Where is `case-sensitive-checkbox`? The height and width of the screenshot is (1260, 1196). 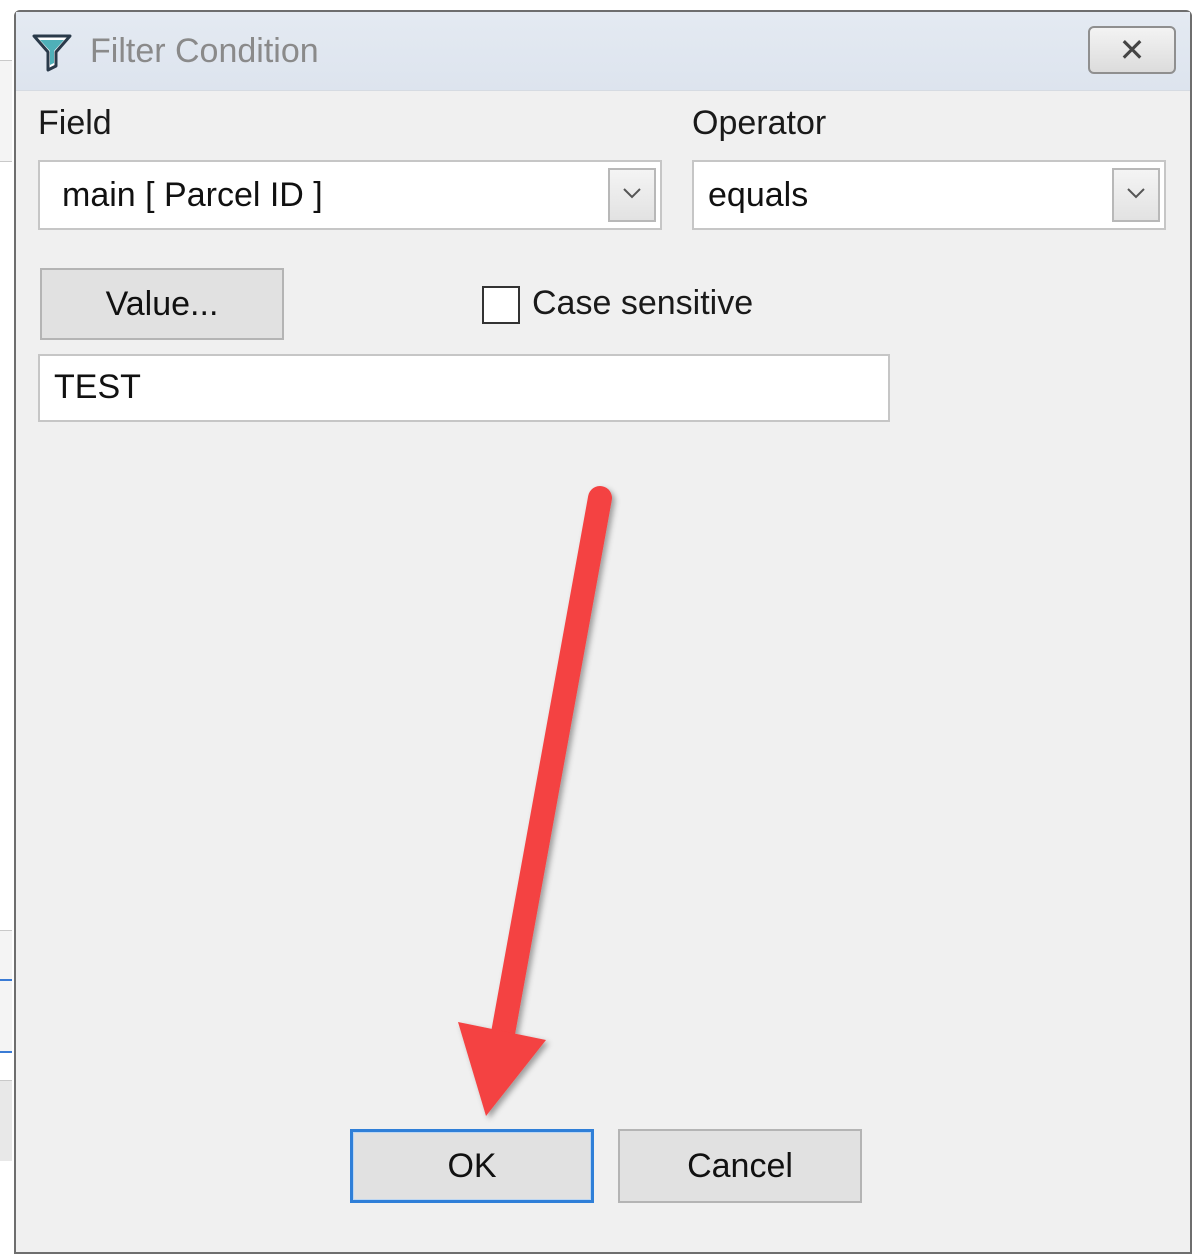
case-sensitive-checkbox is located at coordinates (501, 305).